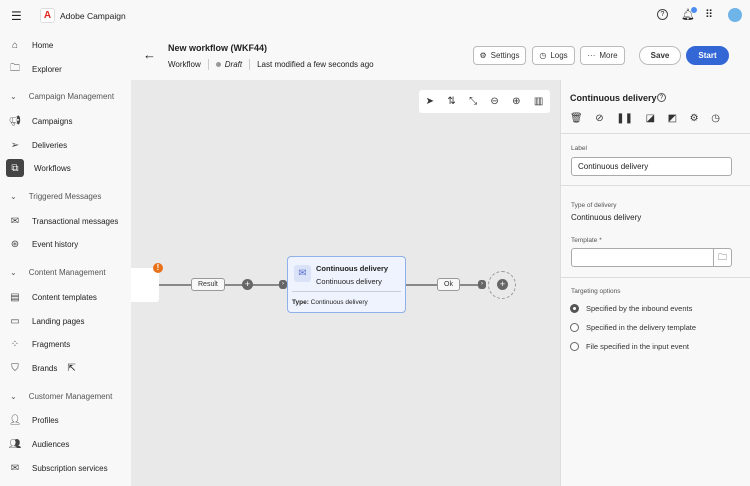  I want to click on section-customer-management: ⌄ Customer Management, so click(61, 396).